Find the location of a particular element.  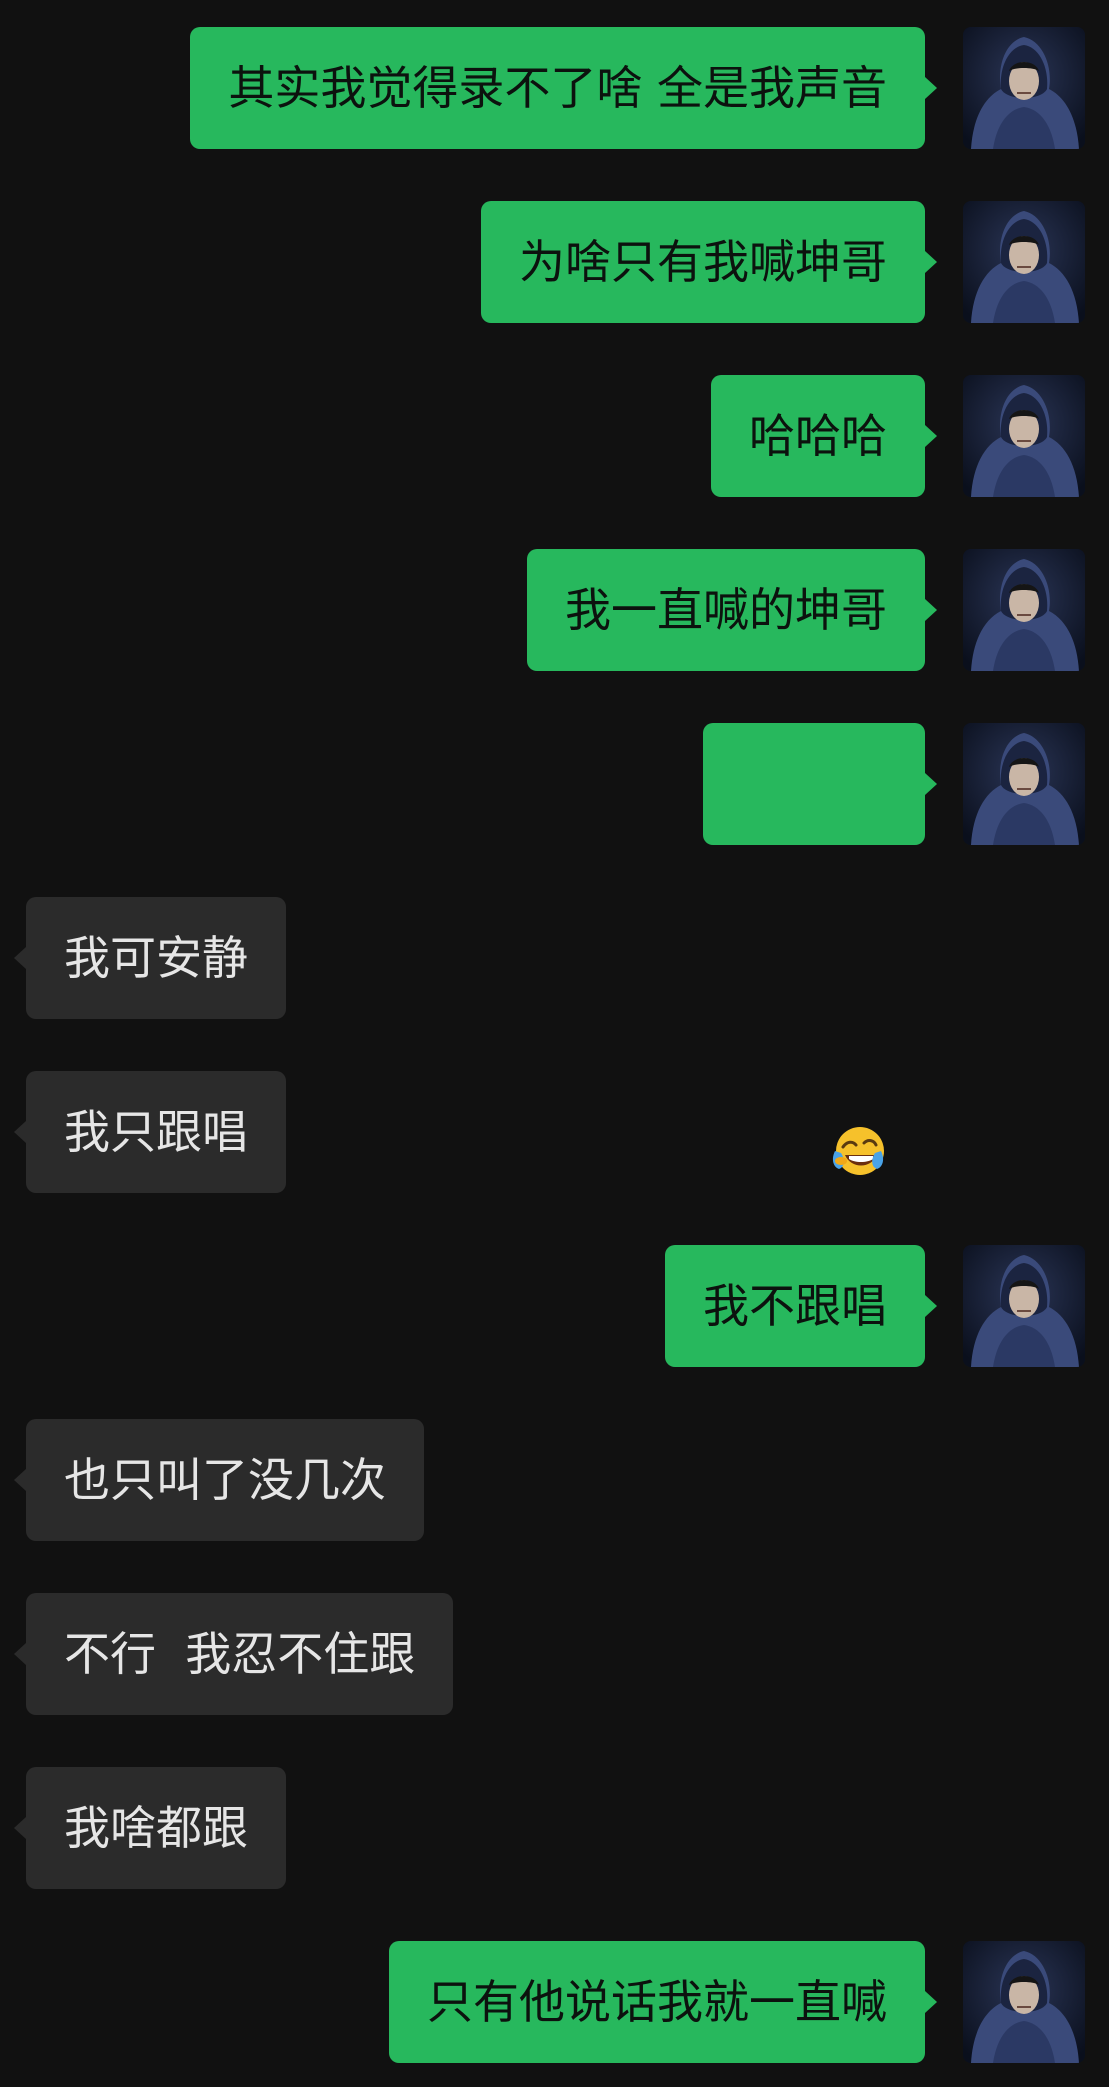

message-bubble: 我啥都跟 is located at coordinates (156, 1828).